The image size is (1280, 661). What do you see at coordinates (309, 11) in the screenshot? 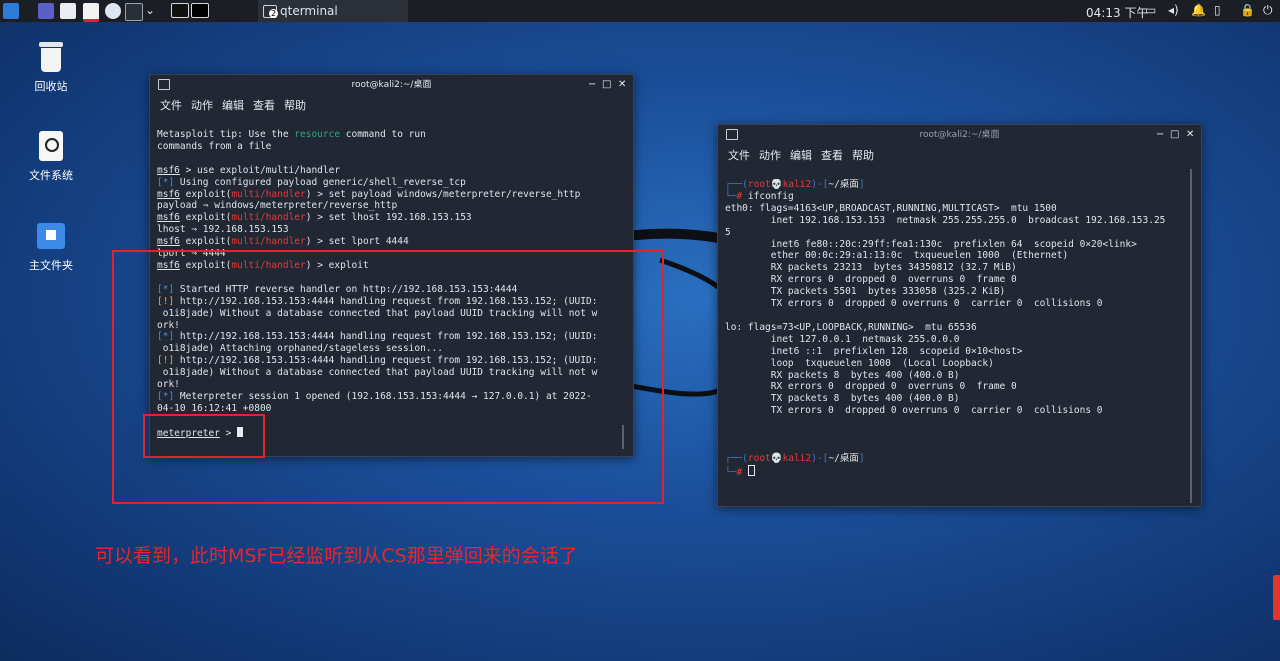
I see `task-label: qterminal` at bounding box center [309, 11].